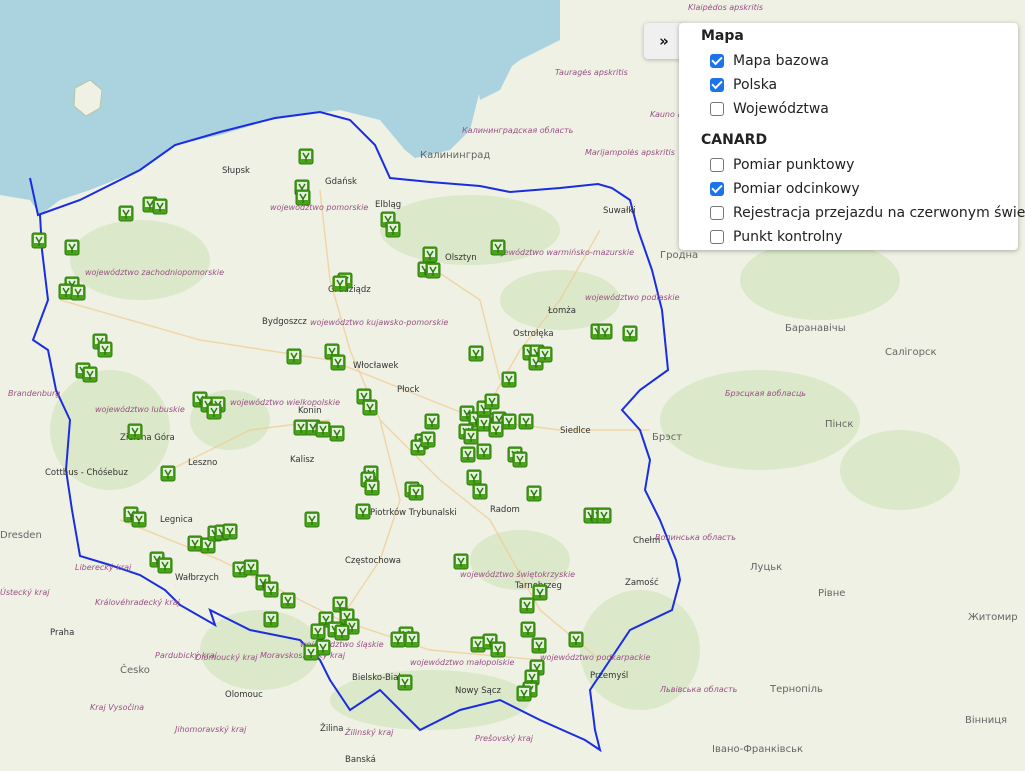 Image resolution: width=1025 pixels, height=771 pixels. What do you see at coordinates (667, 437) in the screenshot?
I see `map-label-brest: Брэст` at bounding box center [667, 437].